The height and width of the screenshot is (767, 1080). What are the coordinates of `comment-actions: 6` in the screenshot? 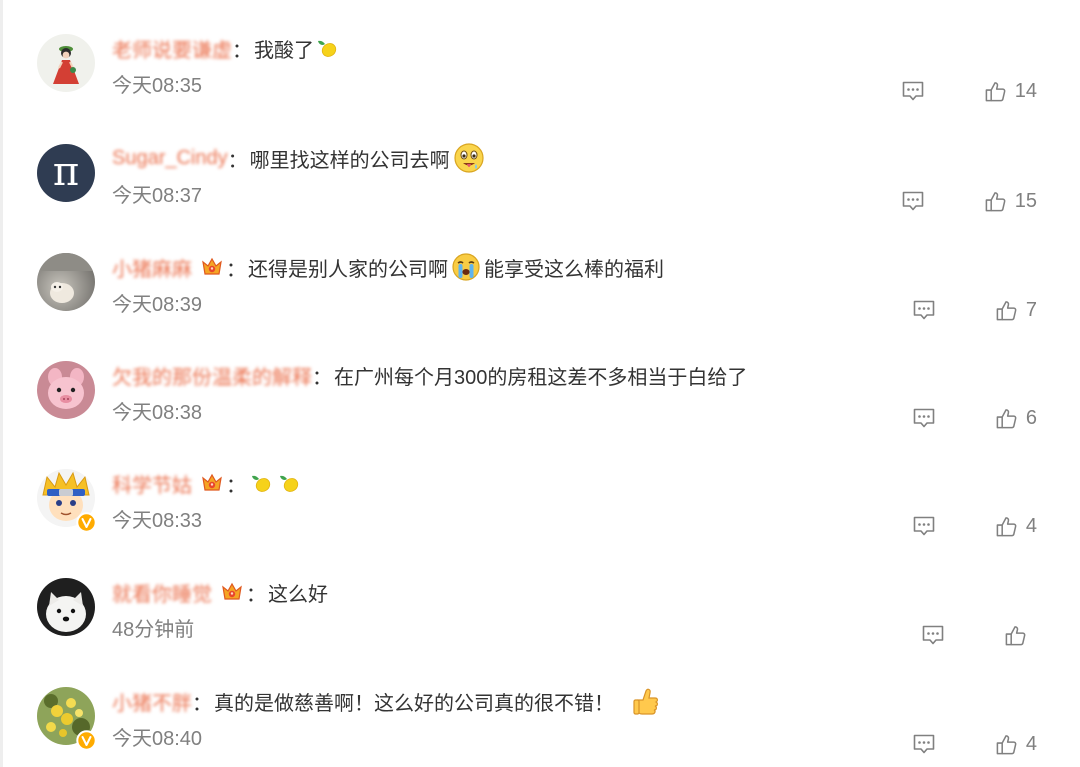 It's located at (974, 418).